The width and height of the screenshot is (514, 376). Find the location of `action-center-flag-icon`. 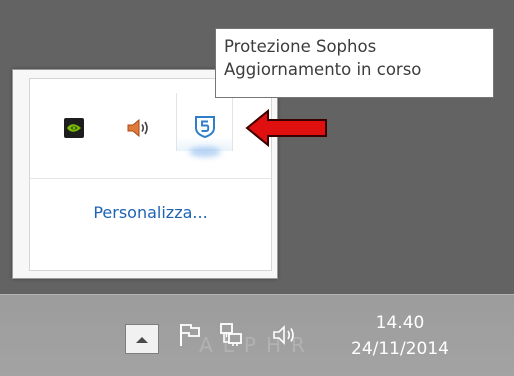

action-center-flag-icon is located at coordinates (190, 335).